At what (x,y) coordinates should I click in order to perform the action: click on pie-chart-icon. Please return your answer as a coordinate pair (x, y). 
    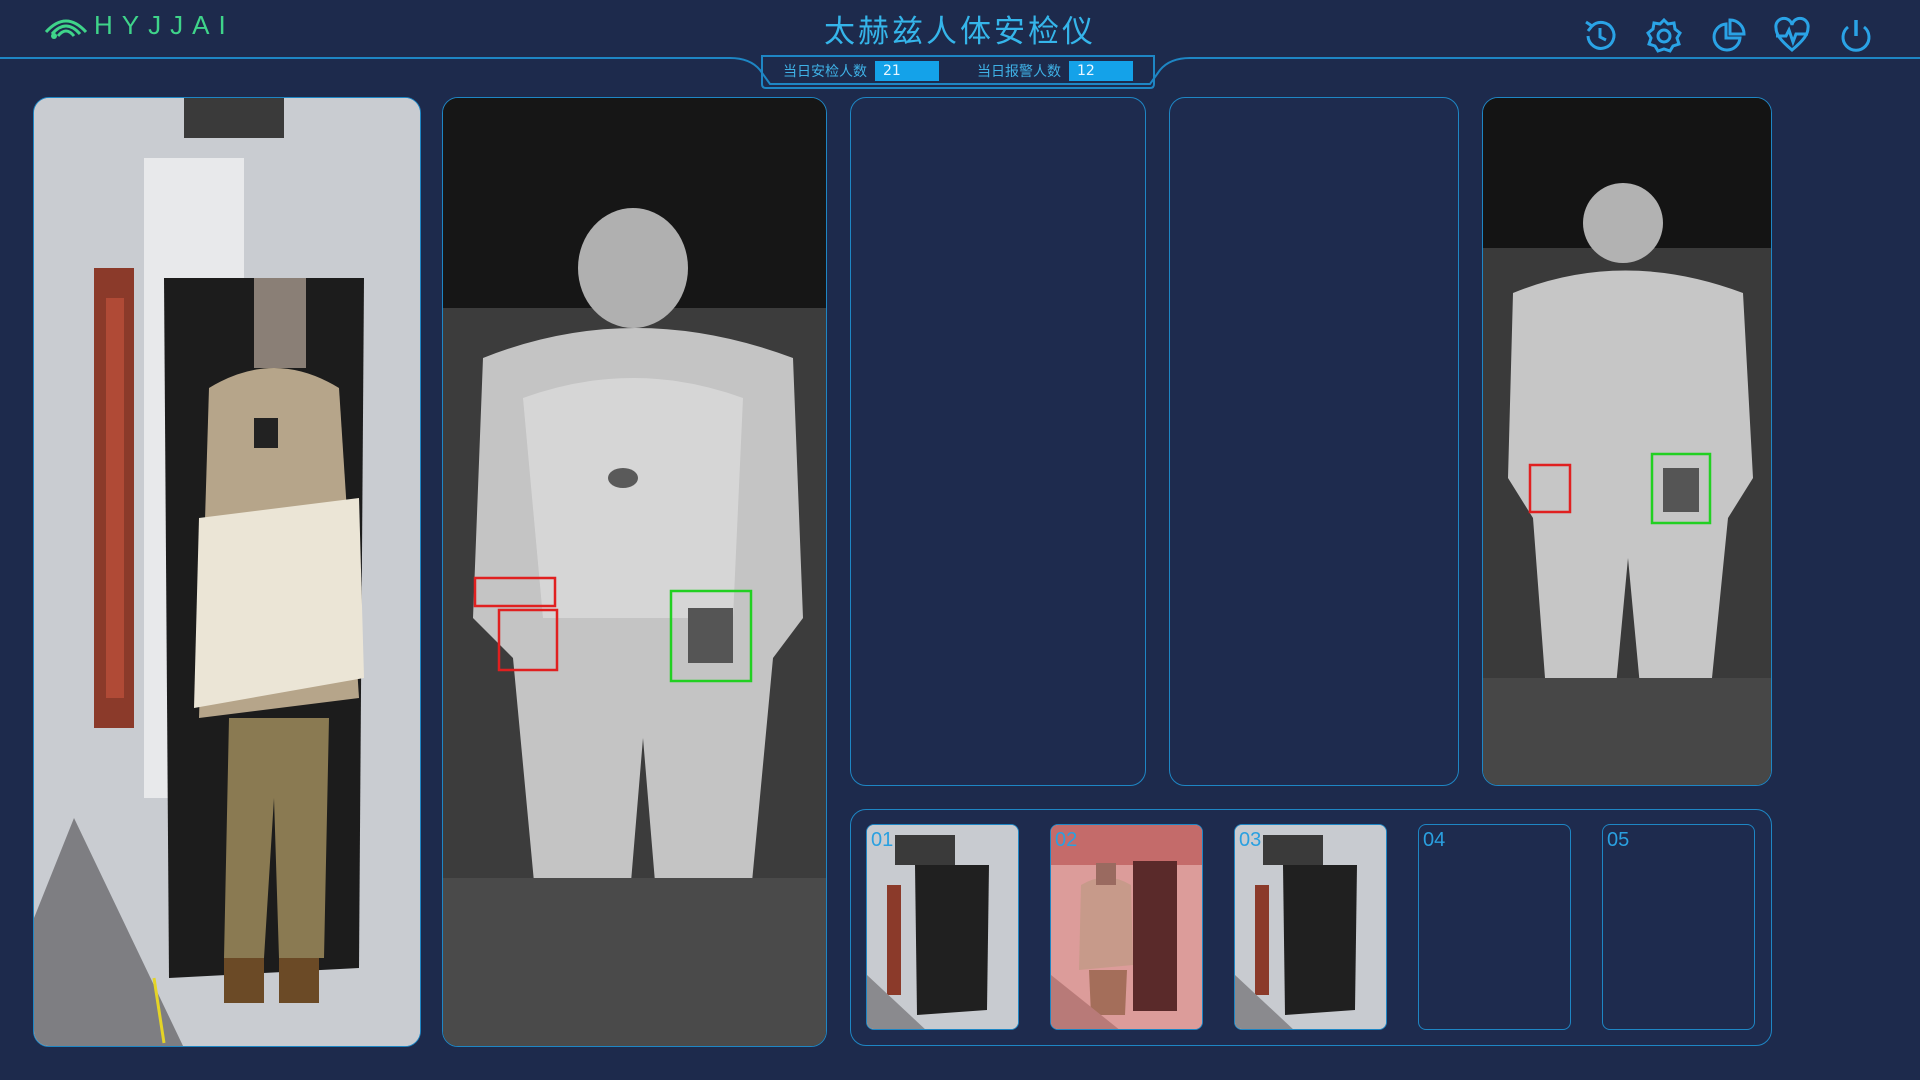
    Looking at the image, I should click on (1728, 36).